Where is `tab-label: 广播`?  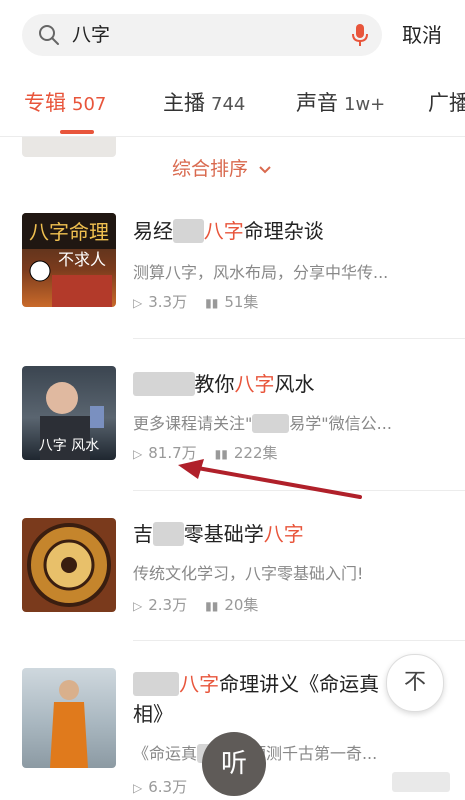 tab-label: 广播 is located at coordinates (446, 103).